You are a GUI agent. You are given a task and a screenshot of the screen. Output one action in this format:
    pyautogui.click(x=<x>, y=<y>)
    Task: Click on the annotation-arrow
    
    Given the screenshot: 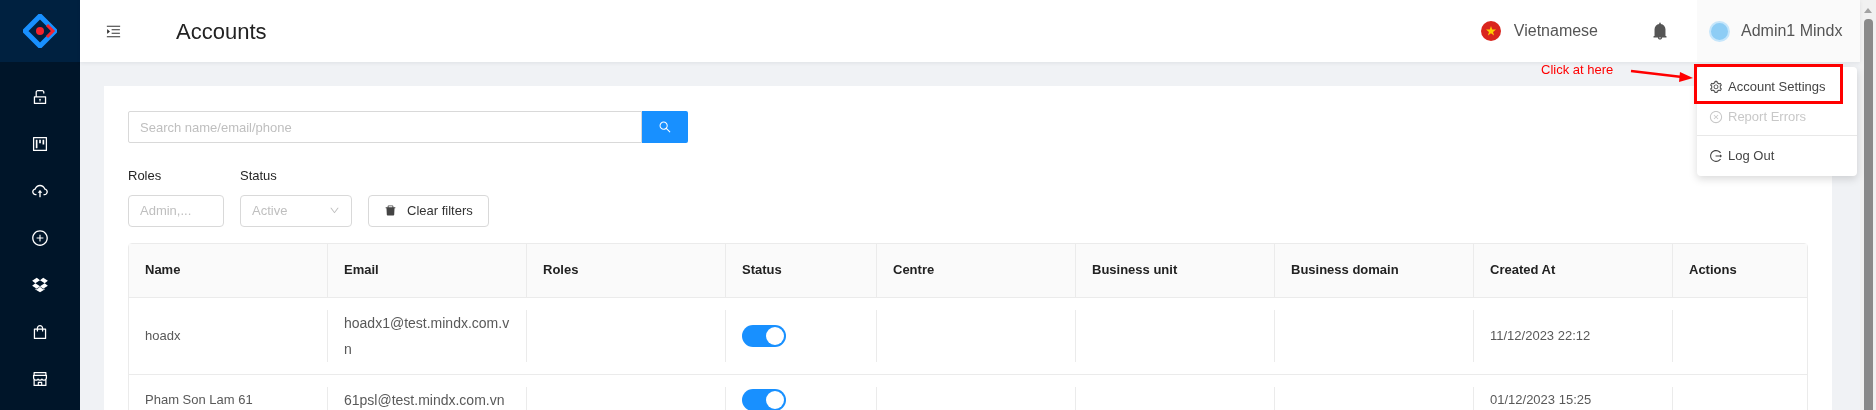 What is the action you would take?
    pyautogui.click(x=1662, y=76)
    